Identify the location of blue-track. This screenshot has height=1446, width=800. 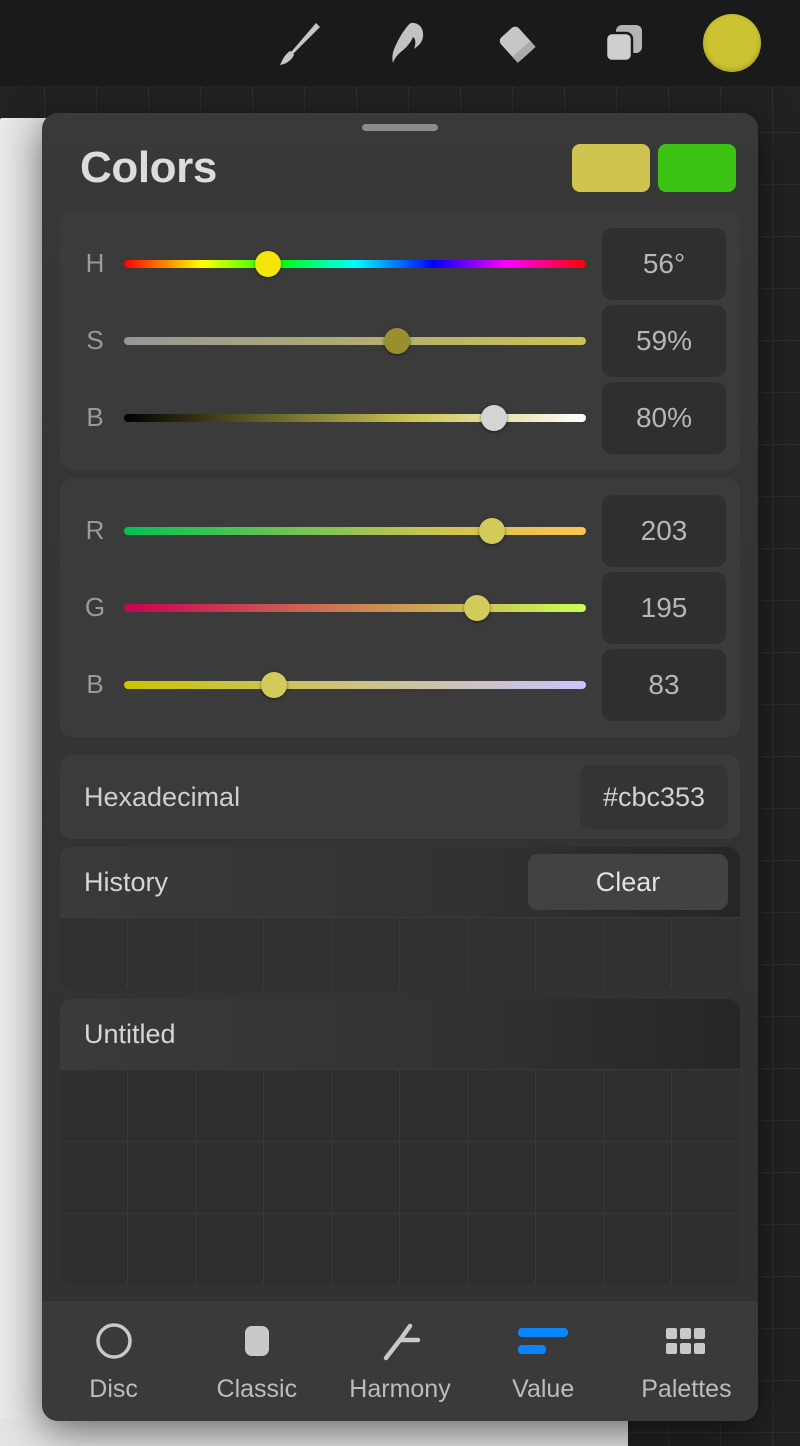
(355, 684).